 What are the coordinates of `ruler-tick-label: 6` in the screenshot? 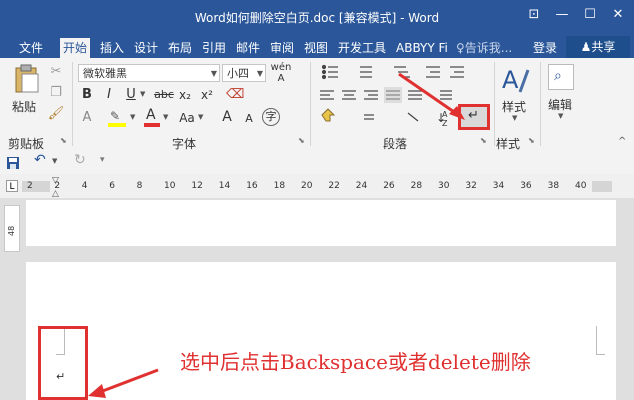 It's located at (112, 186).